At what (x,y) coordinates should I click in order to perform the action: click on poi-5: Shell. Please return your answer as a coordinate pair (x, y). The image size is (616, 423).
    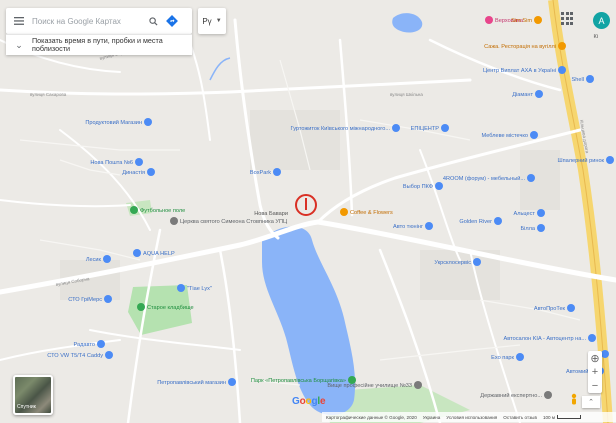
    Looking at the image, I should click on (583, 79).